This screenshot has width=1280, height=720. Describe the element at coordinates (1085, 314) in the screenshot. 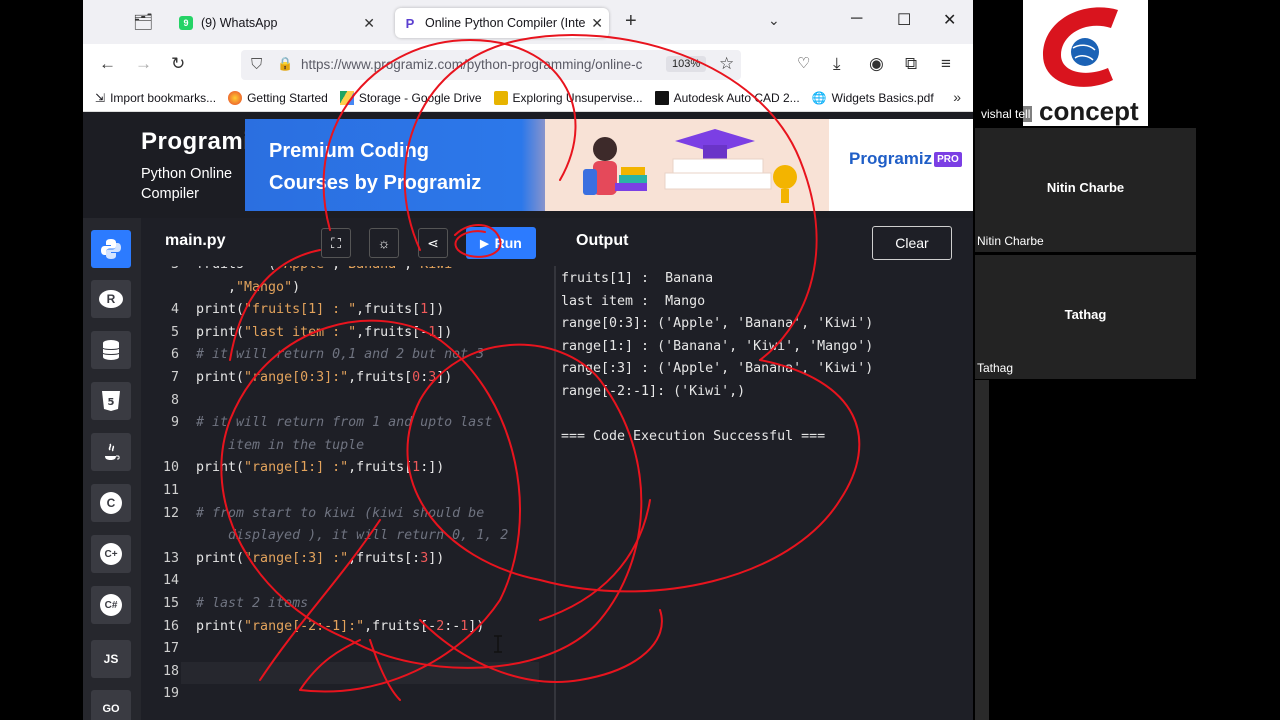

I see `participant-name: Tathag` at that location.